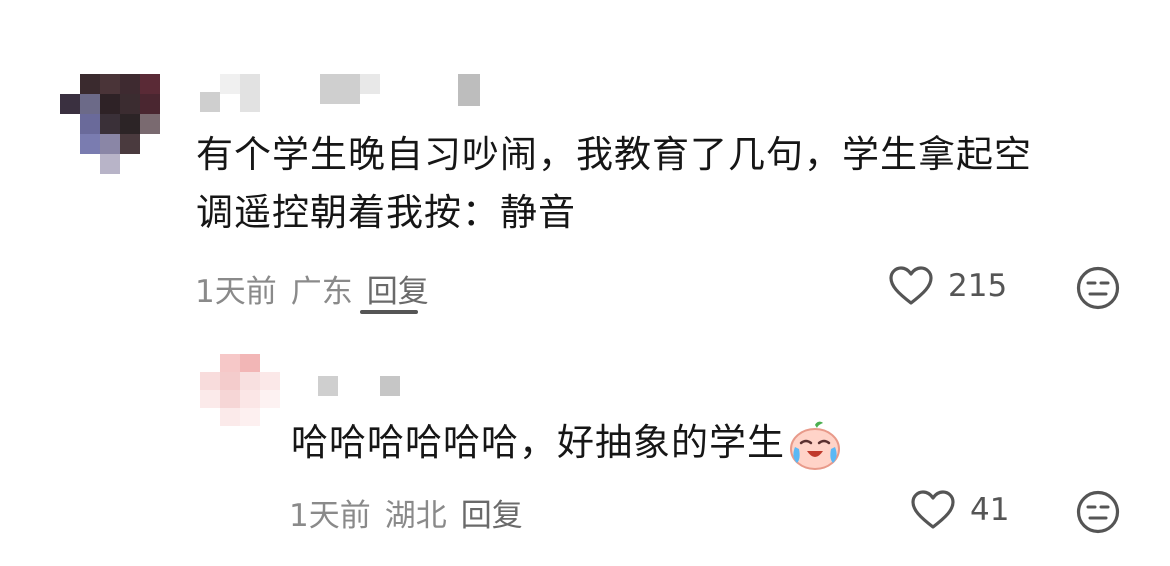 The width and height of the screenshot is (1170, 566). What do you see at coordinates (386, 212) in the screenshot?
I see `comment-text-line-2: 调遥控朝着我按：静音` at bounding box center [386, 212].